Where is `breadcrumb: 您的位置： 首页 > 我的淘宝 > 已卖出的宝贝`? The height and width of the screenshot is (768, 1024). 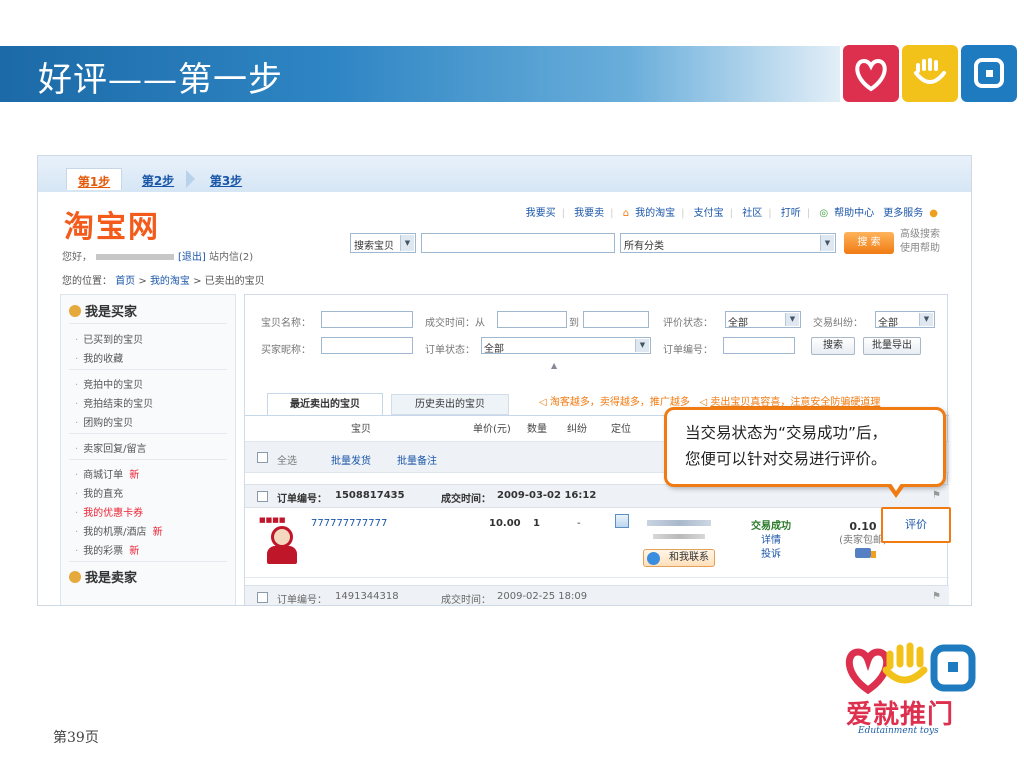
breadcrumb: 您的位置： 首页 > 我的淘宝 > 已卖出的宝贝 is located at coordinates (163, 281).